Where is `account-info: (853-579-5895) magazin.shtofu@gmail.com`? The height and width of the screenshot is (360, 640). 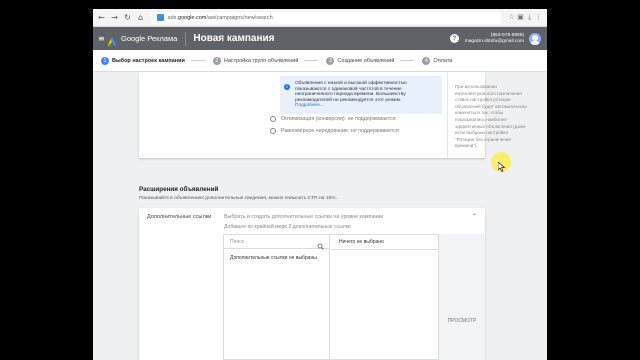 account-info: (853-579-5895) magazin.shtofu@gmail.com is located at coordinates (494, 39).